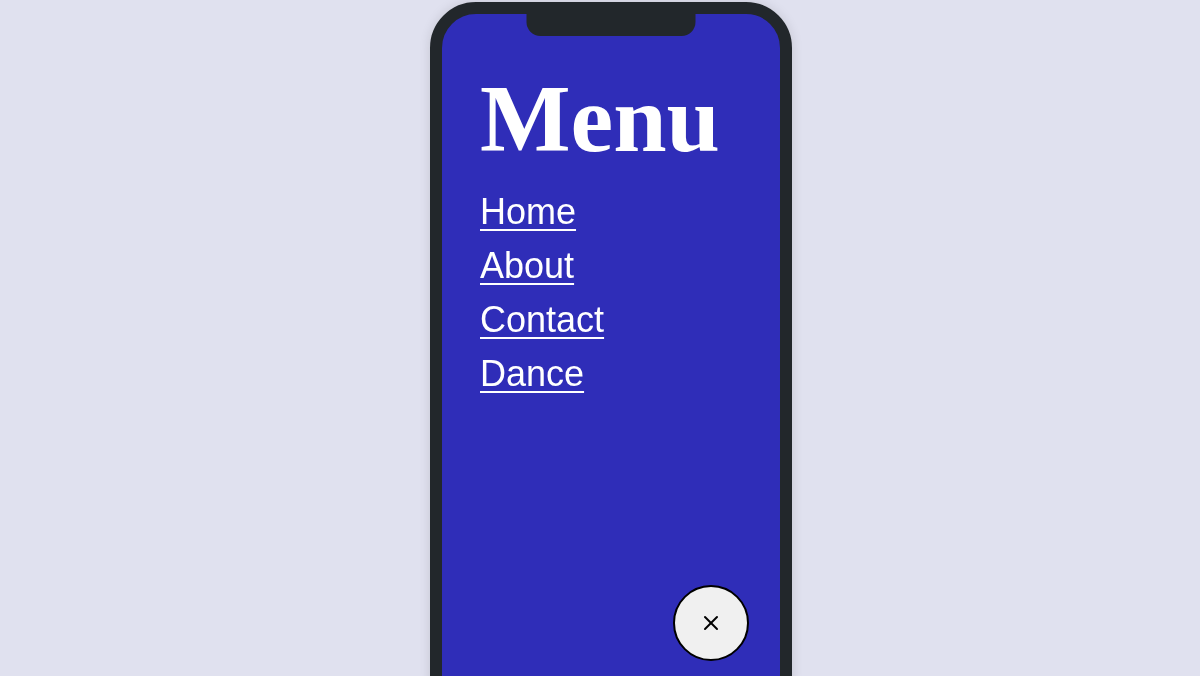 Image resolution: width=1200 pixels, height=676 pixels. Describe the element at coordinates (600, 119) in the screenshot. I see `menu-title: Menu` at that location.